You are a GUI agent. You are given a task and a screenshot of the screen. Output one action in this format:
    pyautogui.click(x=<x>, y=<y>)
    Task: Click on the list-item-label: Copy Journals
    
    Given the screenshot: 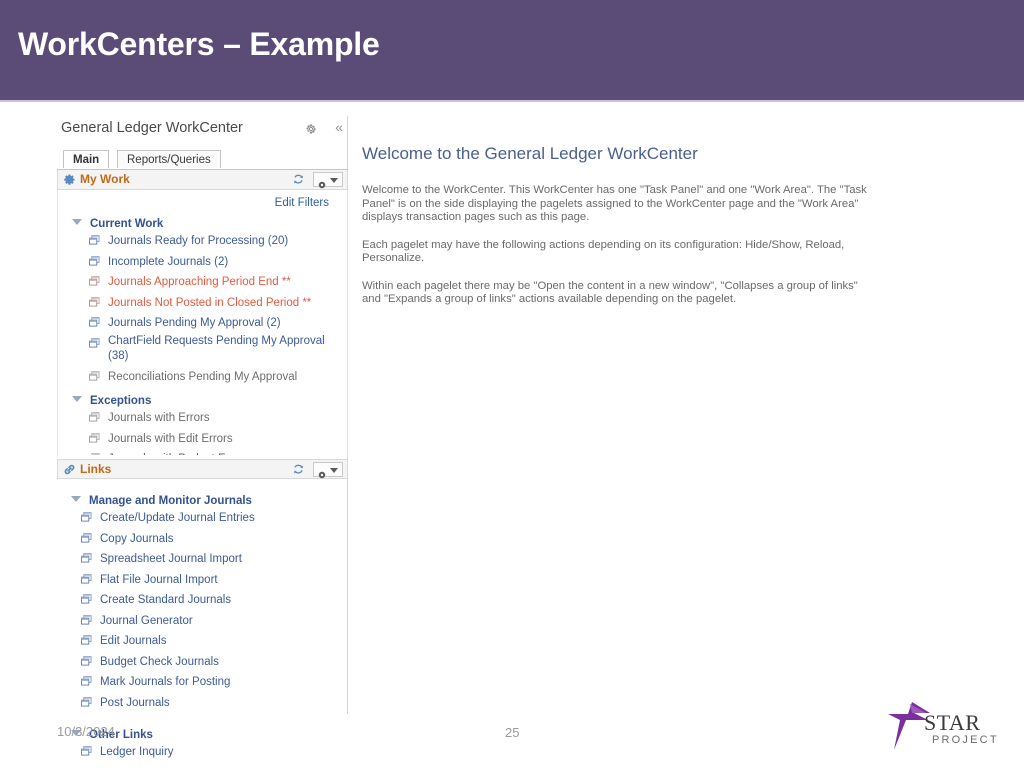 What is the action you would take?
    pyautogui.click(x=137, y=540)
    